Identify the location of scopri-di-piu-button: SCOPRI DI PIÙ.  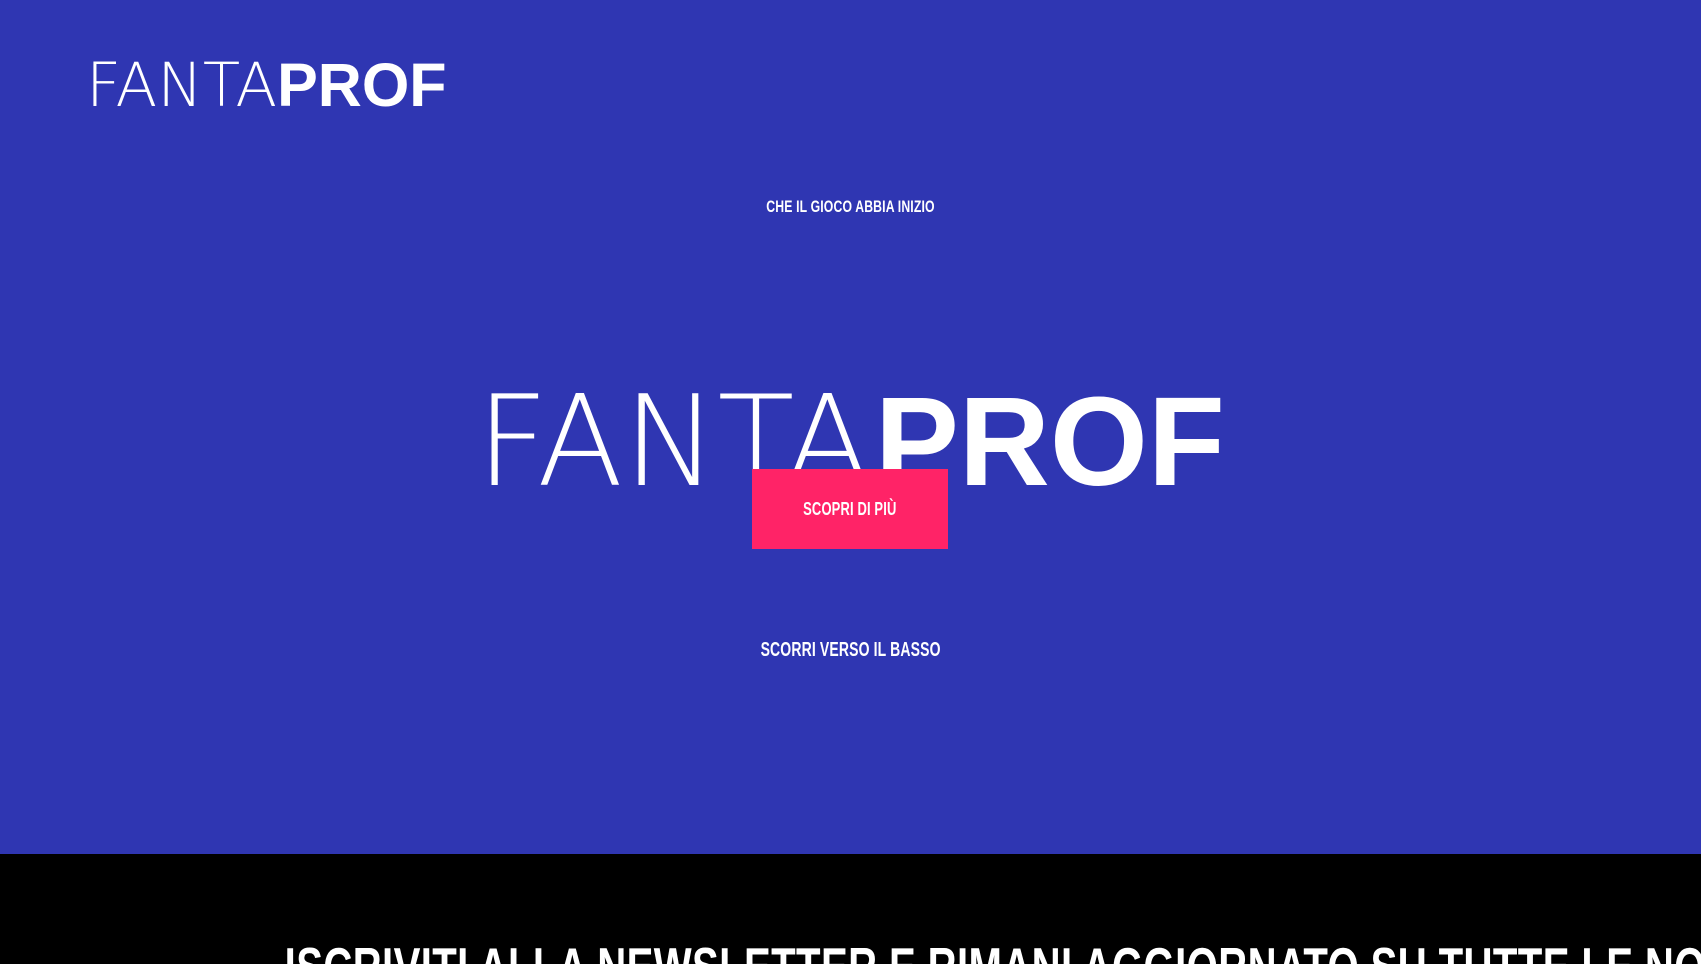
(850, 509).